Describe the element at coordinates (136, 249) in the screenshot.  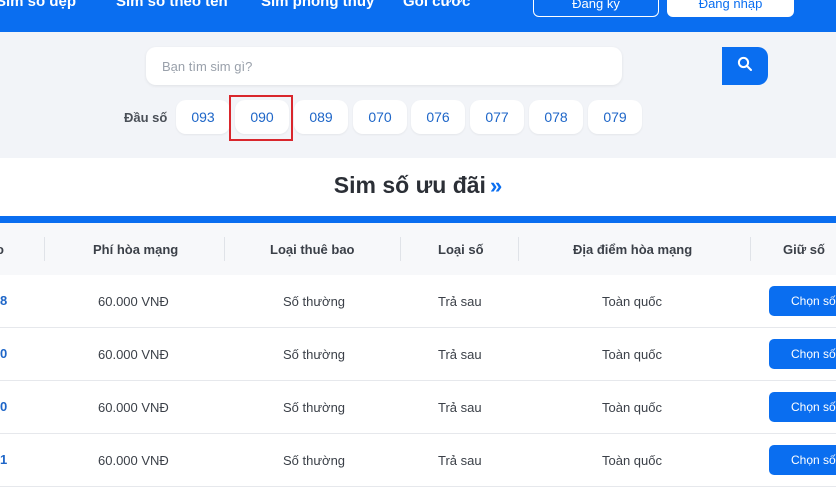
I see `col-fee: Phí hòa mạng` at that location.